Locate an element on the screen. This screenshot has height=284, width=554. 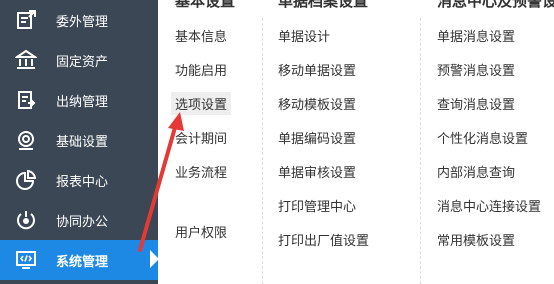
annotation-arrow is located at coordinates (161, 182).